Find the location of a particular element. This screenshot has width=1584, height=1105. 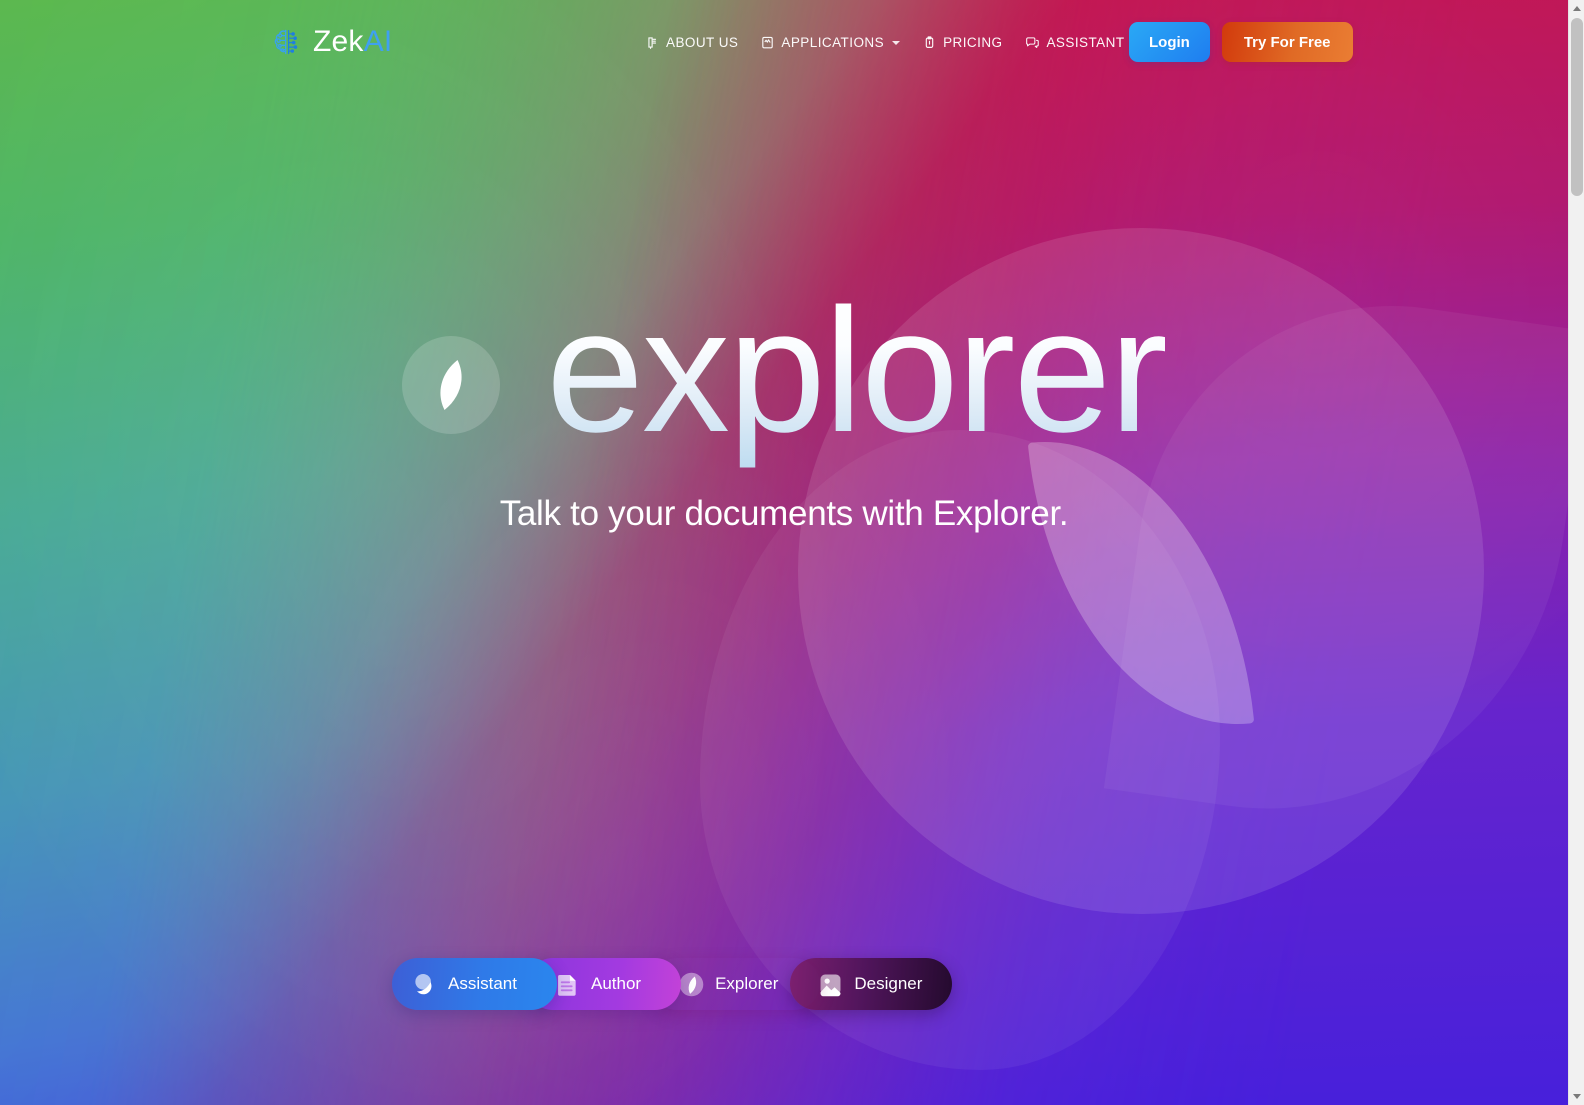

chevron-down-icon is located at coordinates (896, 43).